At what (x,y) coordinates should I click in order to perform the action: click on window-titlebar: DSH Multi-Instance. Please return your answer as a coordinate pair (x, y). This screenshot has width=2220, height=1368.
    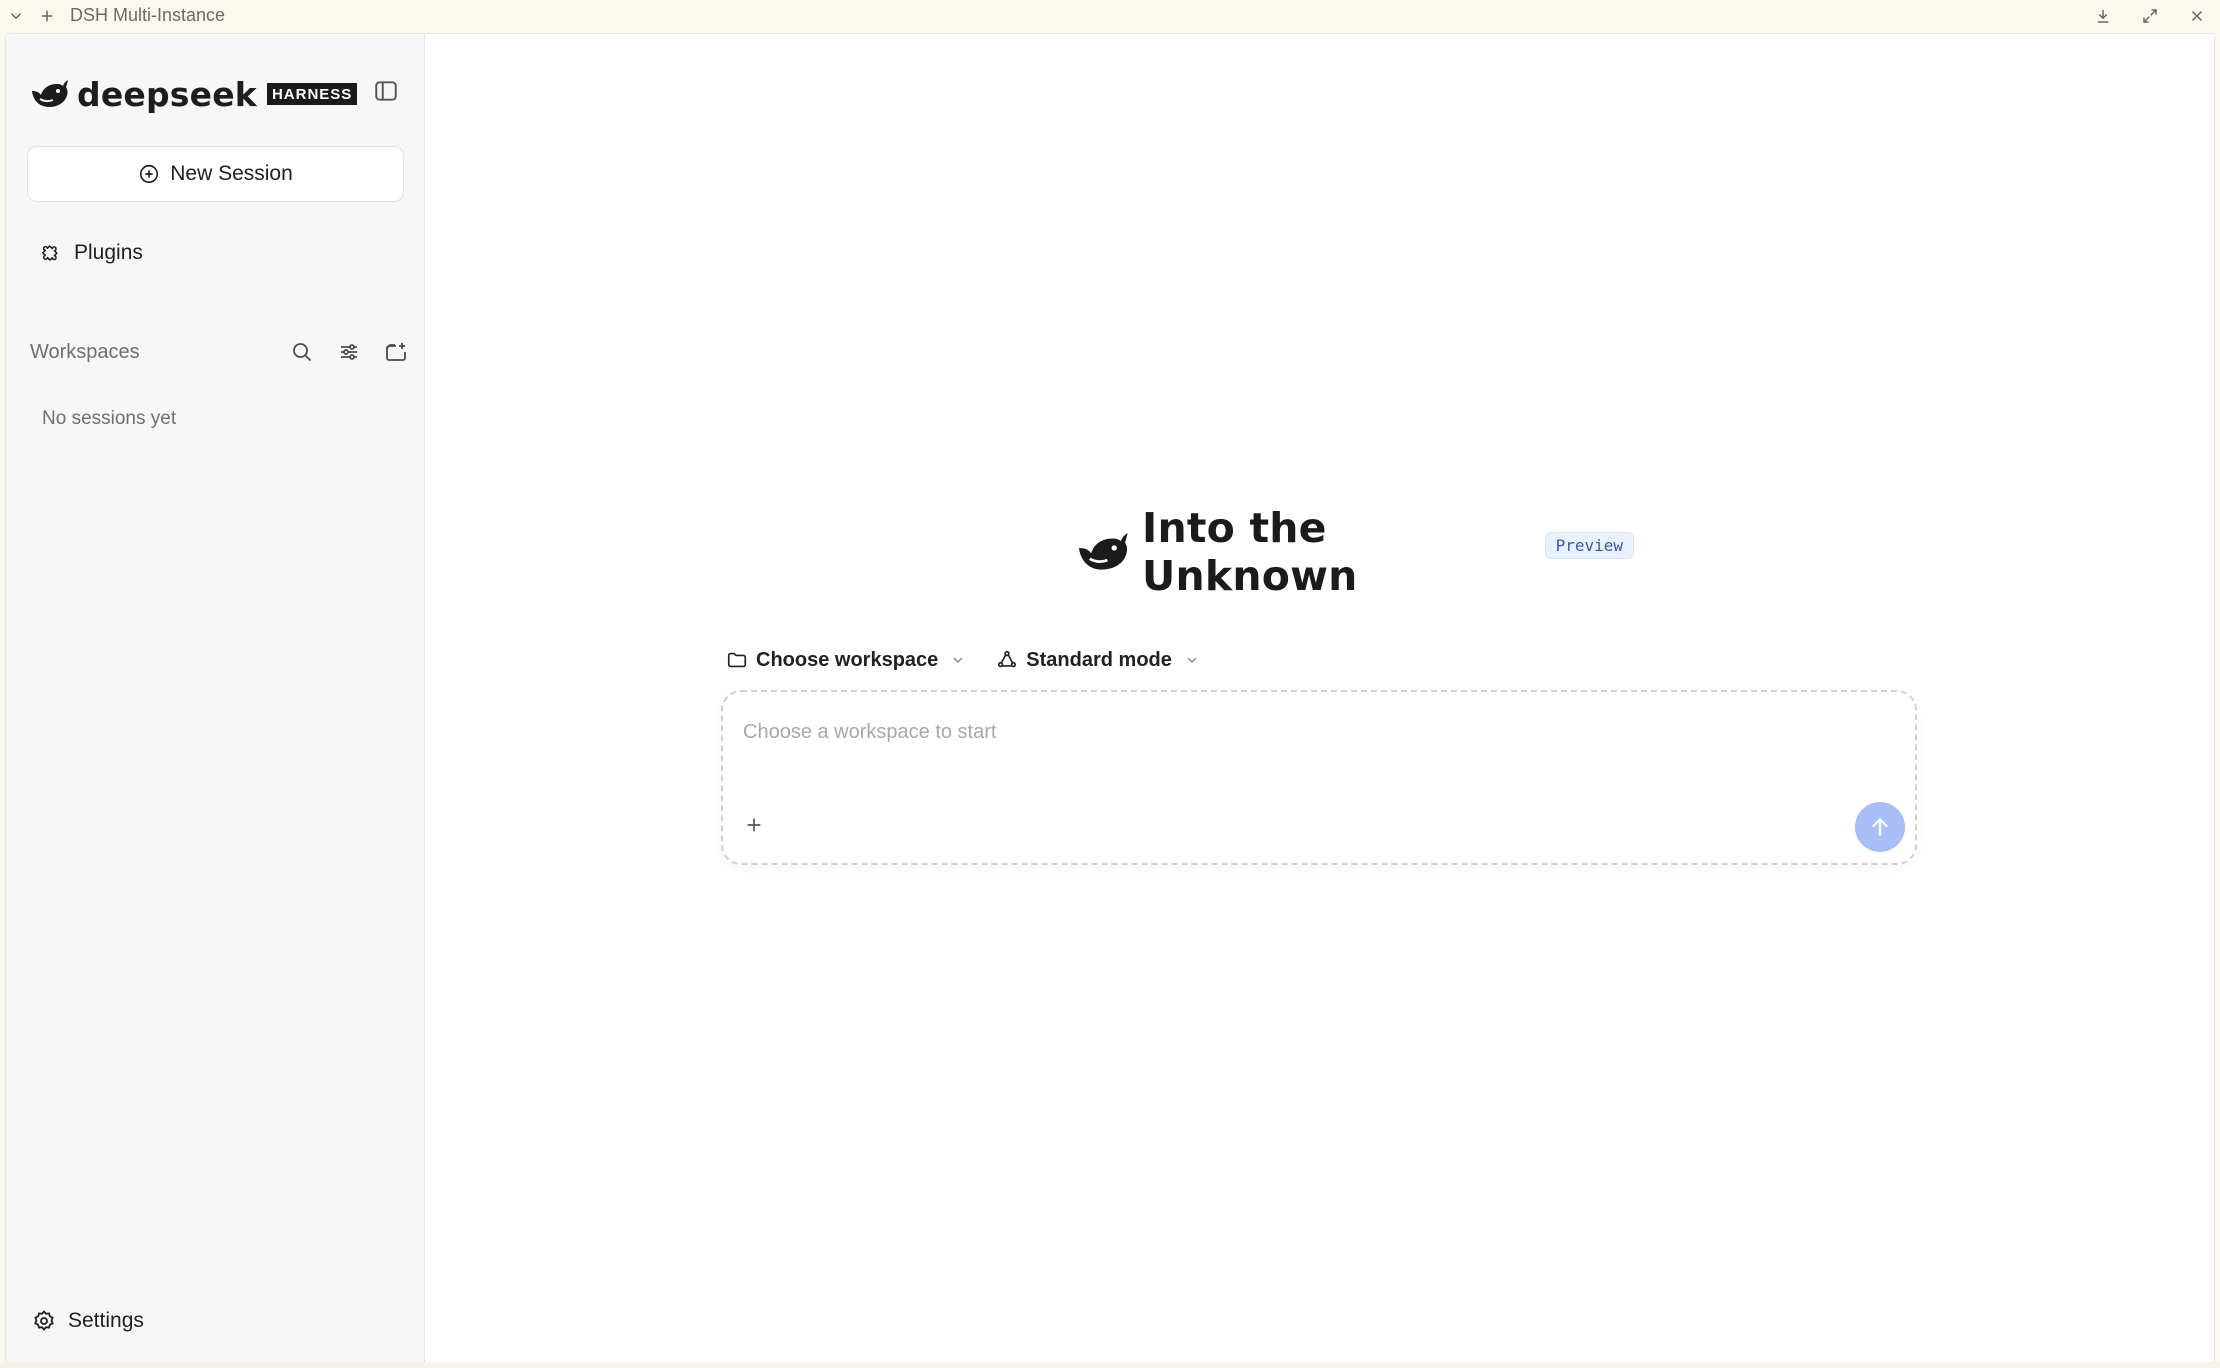
    Looking at the image, I should click on (1110, 15).